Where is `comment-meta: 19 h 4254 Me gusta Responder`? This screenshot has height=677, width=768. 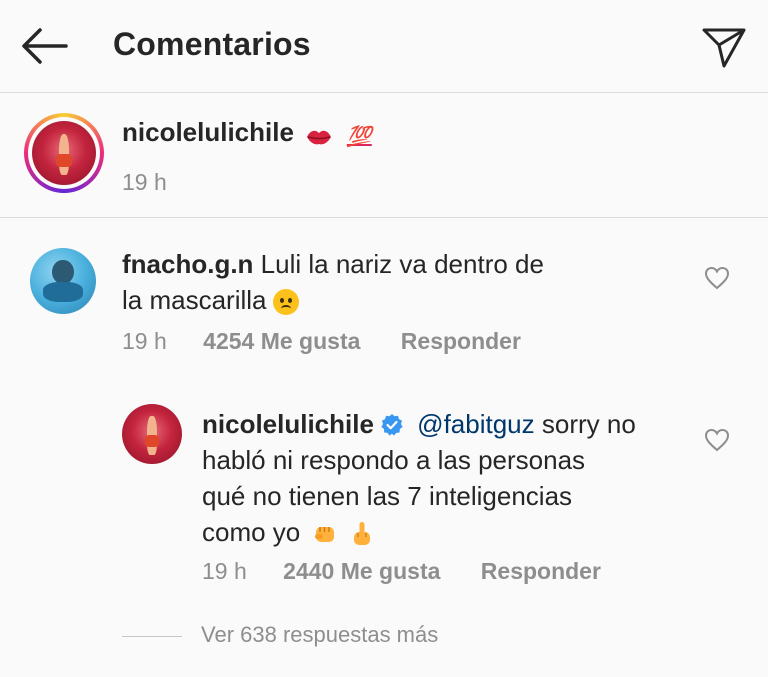
comment-meta: 19 h 4254 Me gusta Responder is located at coordinates (321, 341).